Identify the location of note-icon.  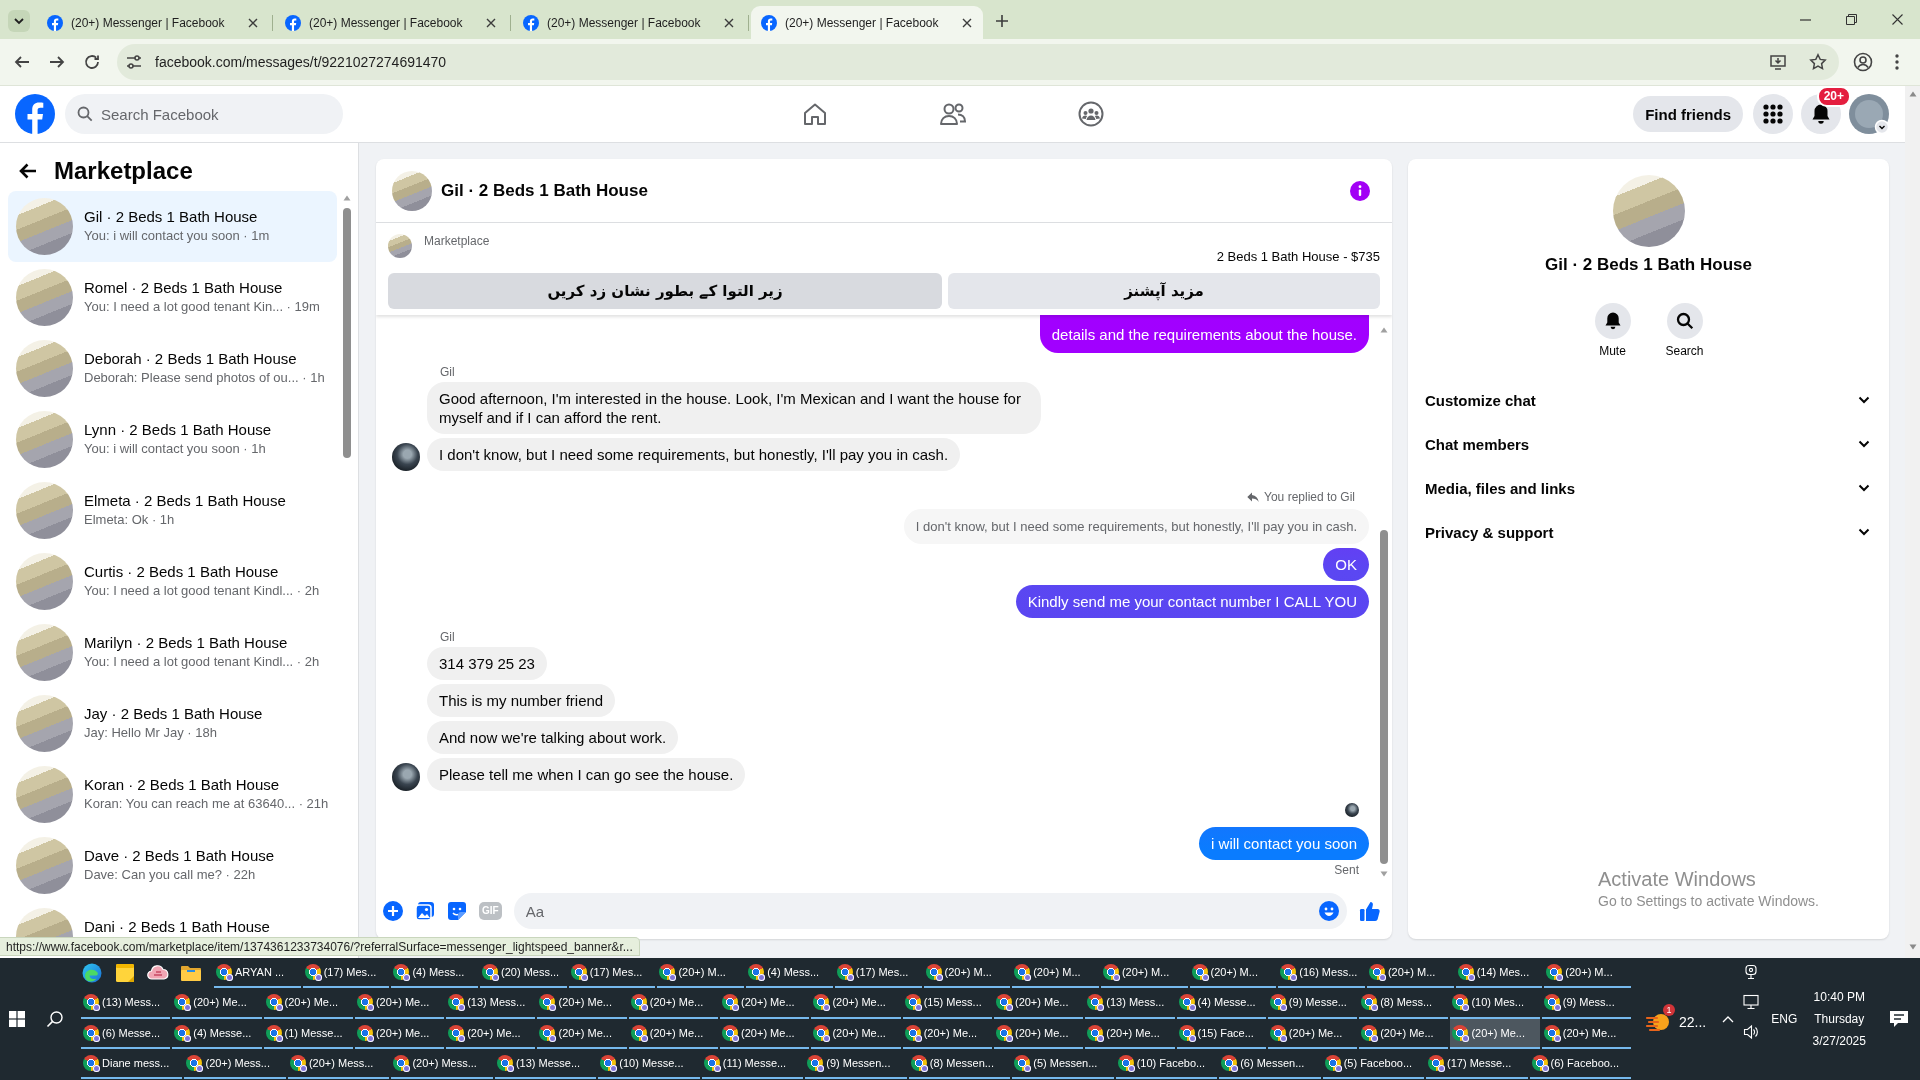
(124, 973).